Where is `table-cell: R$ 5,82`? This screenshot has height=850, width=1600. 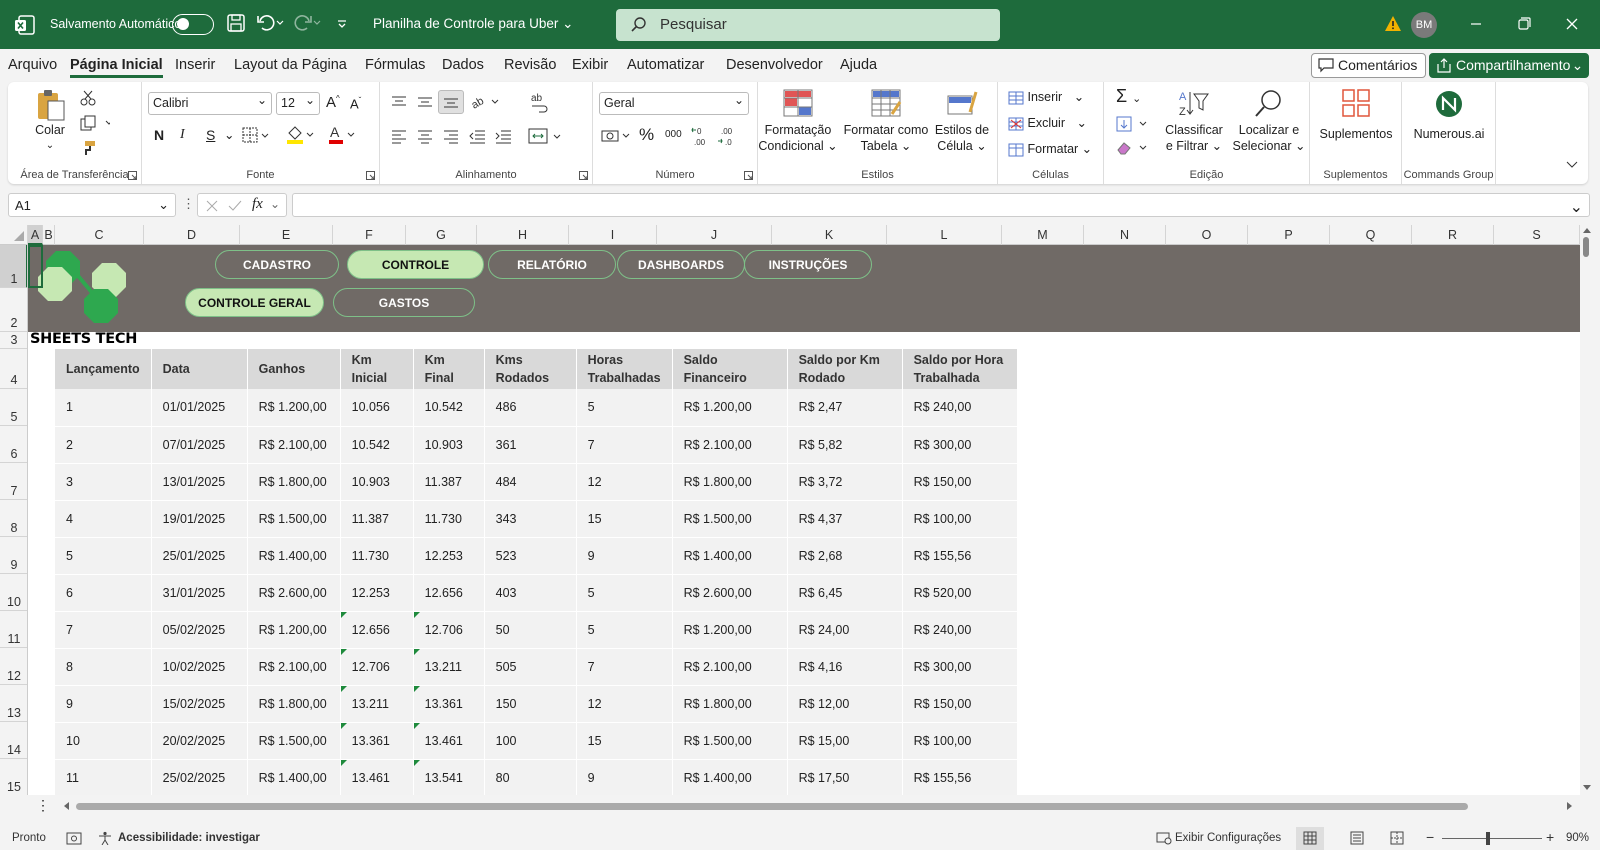
table-cell: R$ 5,82 is located at coordinates (845, 445).